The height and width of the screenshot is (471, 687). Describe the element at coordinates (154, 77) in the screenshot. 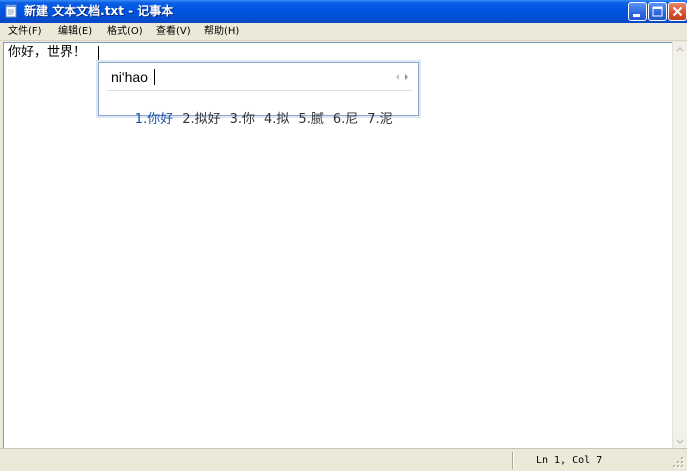

I see `ime-caret` at that location.